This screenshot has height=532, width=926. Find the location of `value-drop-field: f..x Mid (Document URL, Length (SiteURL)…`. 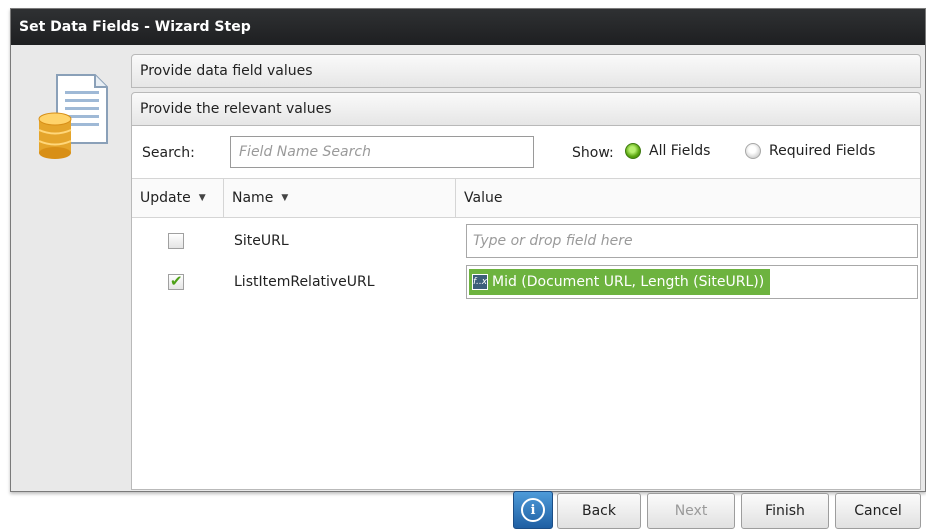

value-drop-field: f..x Mid (Document URL, Length (SiteURL)… is located at coordinates (692, 282).